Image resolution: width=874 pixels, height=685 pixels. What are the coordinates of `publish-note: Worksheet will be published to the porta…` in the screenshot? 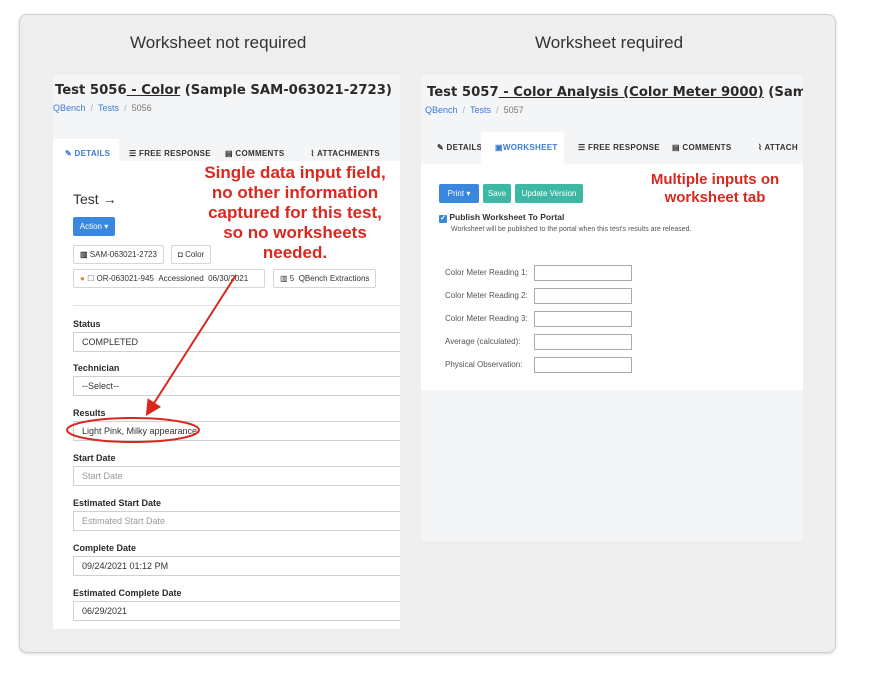 It's located at (571, 229).